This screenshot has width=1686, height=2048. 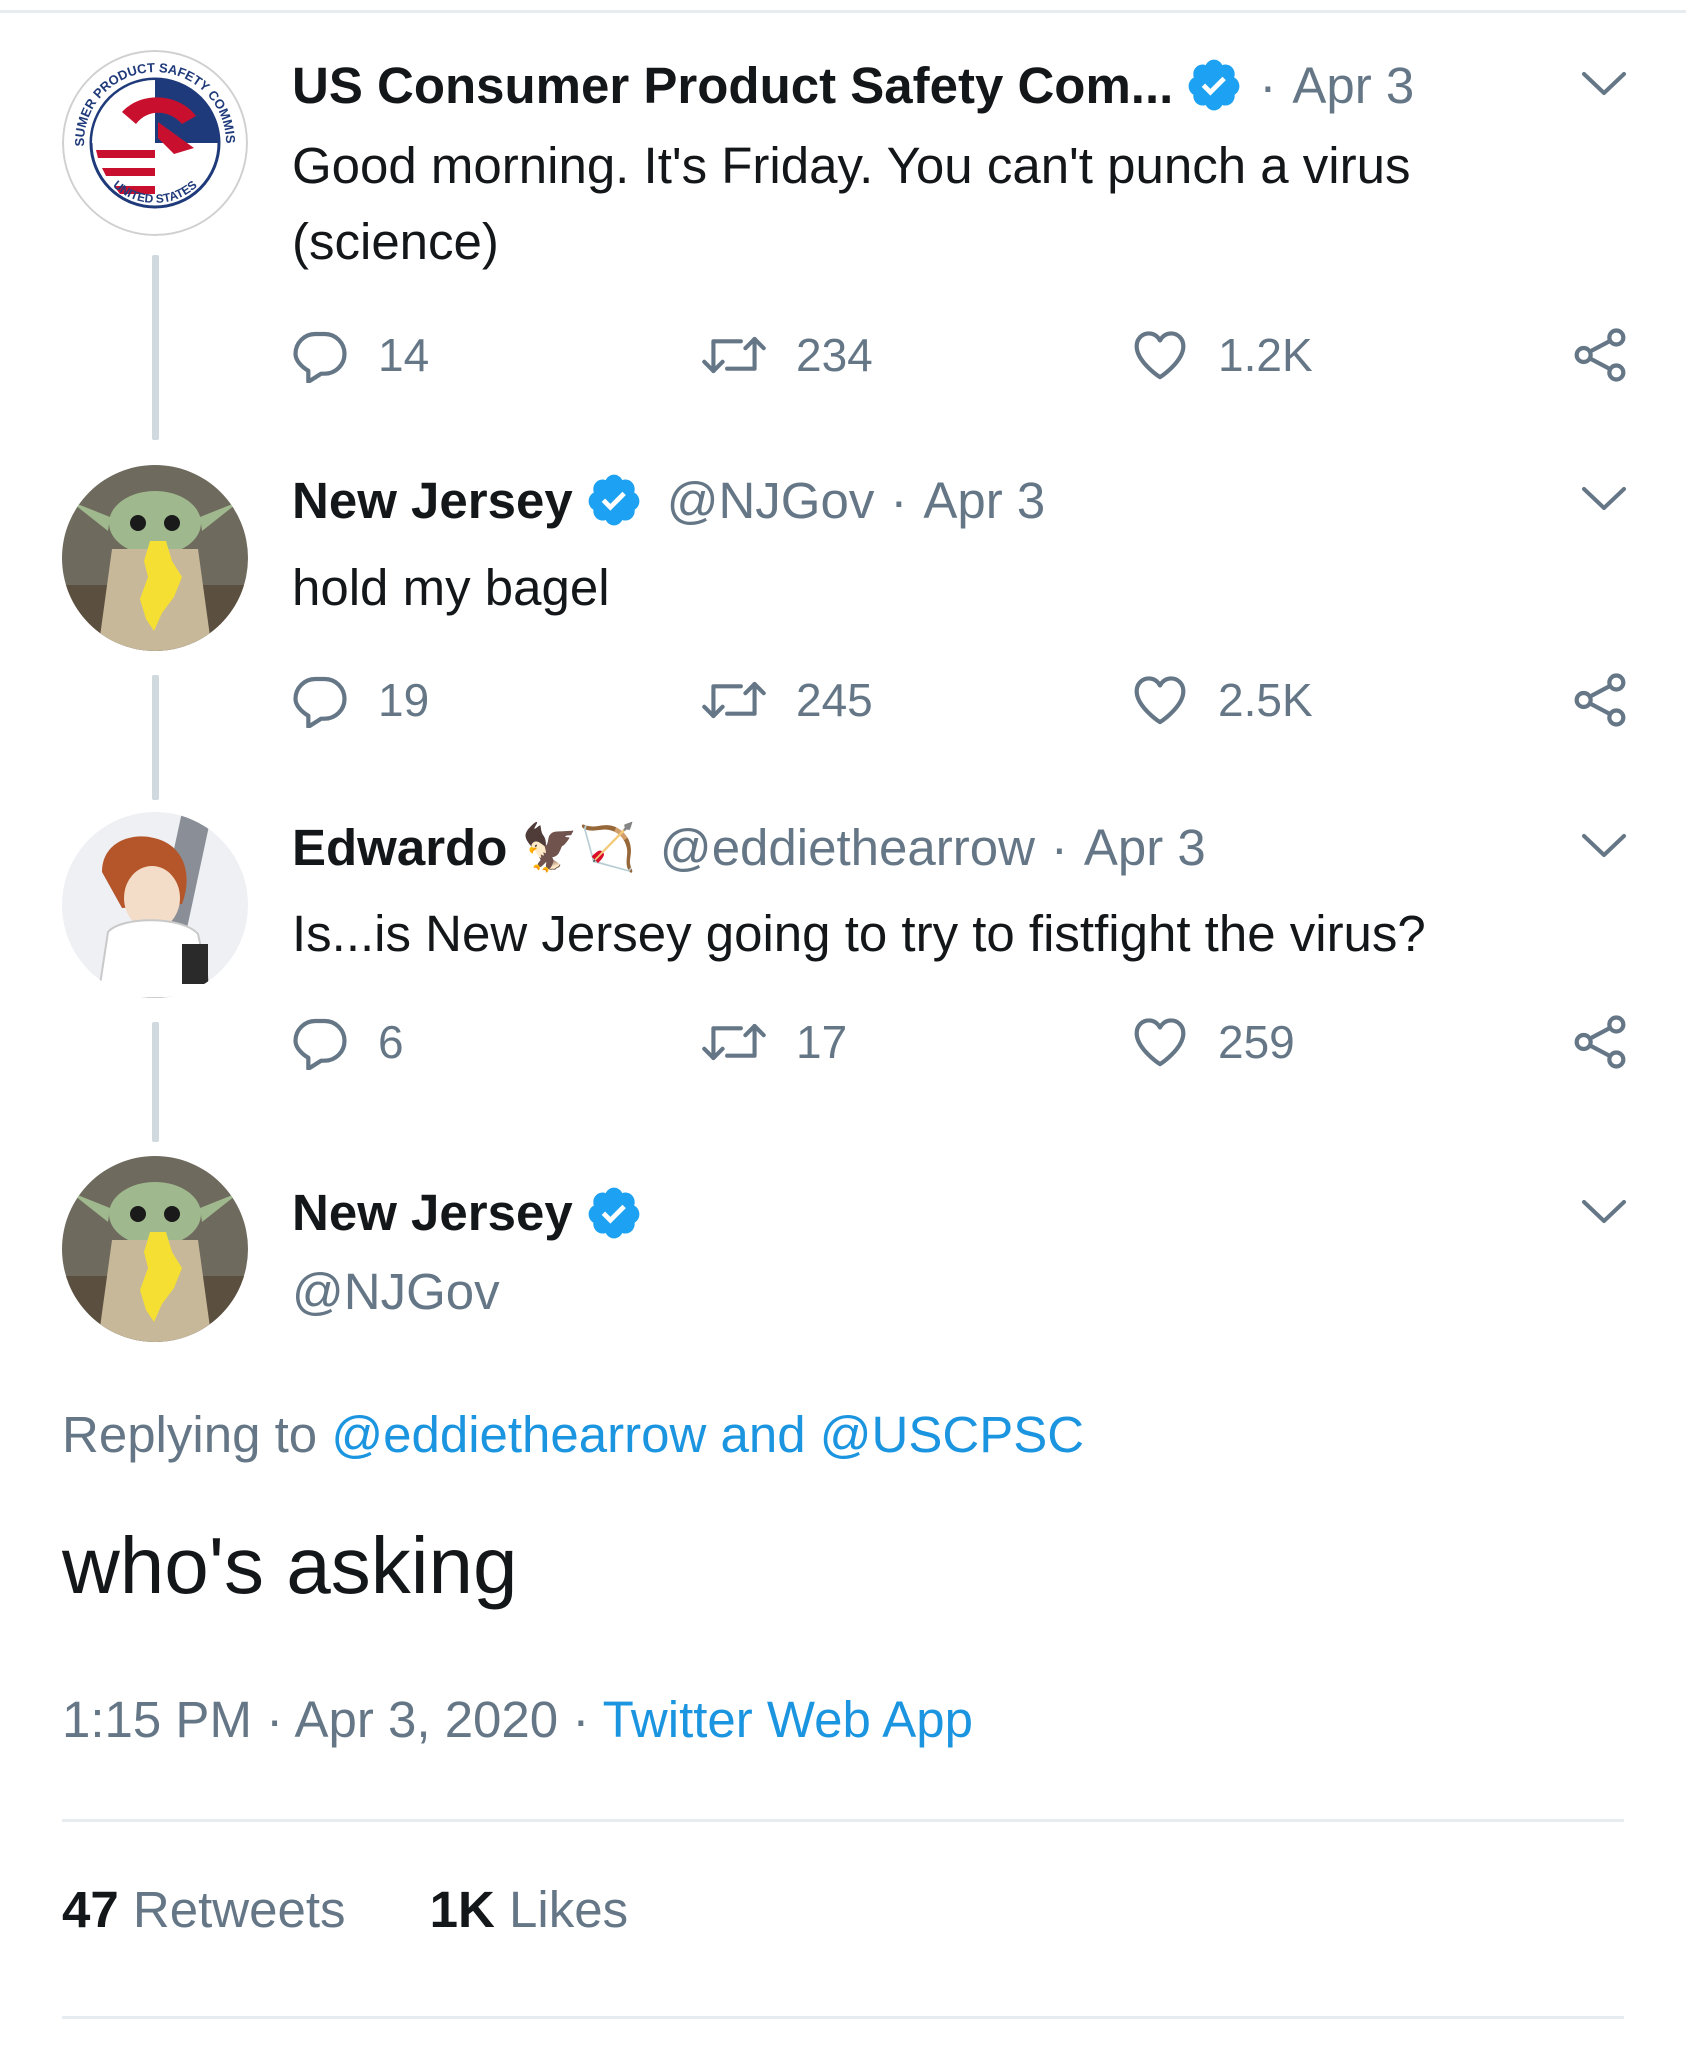 I want to click on tweet-actions: 14 234 1.2K, so click(x=962, y=355).